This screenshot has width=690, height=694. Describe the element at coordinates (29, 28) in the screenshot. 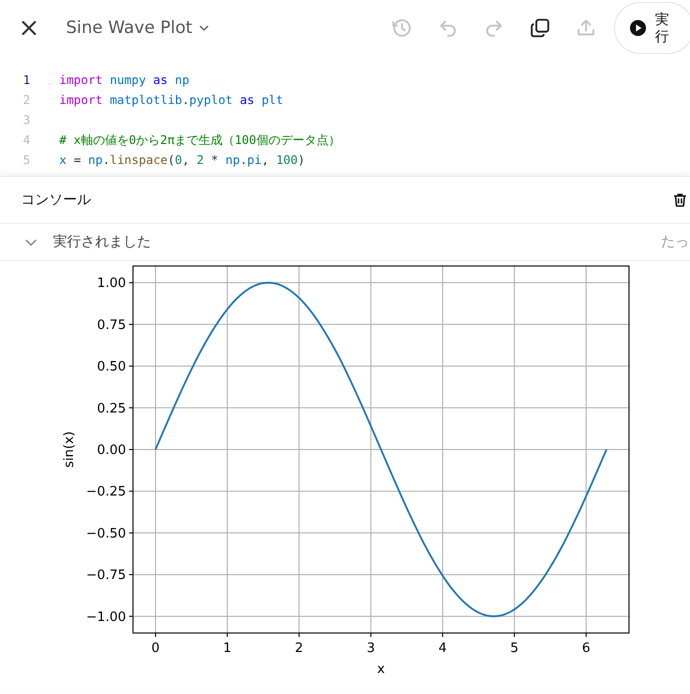

I see `close-icon` at that location.